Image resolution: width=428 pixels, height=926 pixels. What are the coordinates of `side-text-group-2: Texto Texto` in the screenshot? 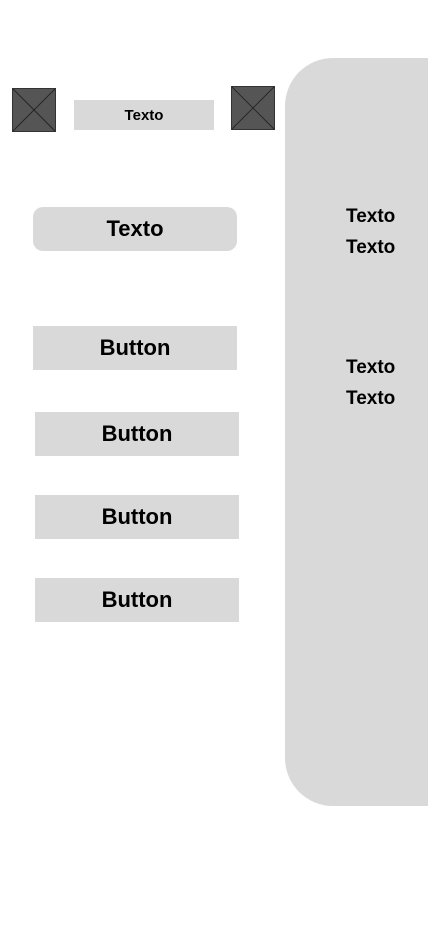 It's located at (386, 383).